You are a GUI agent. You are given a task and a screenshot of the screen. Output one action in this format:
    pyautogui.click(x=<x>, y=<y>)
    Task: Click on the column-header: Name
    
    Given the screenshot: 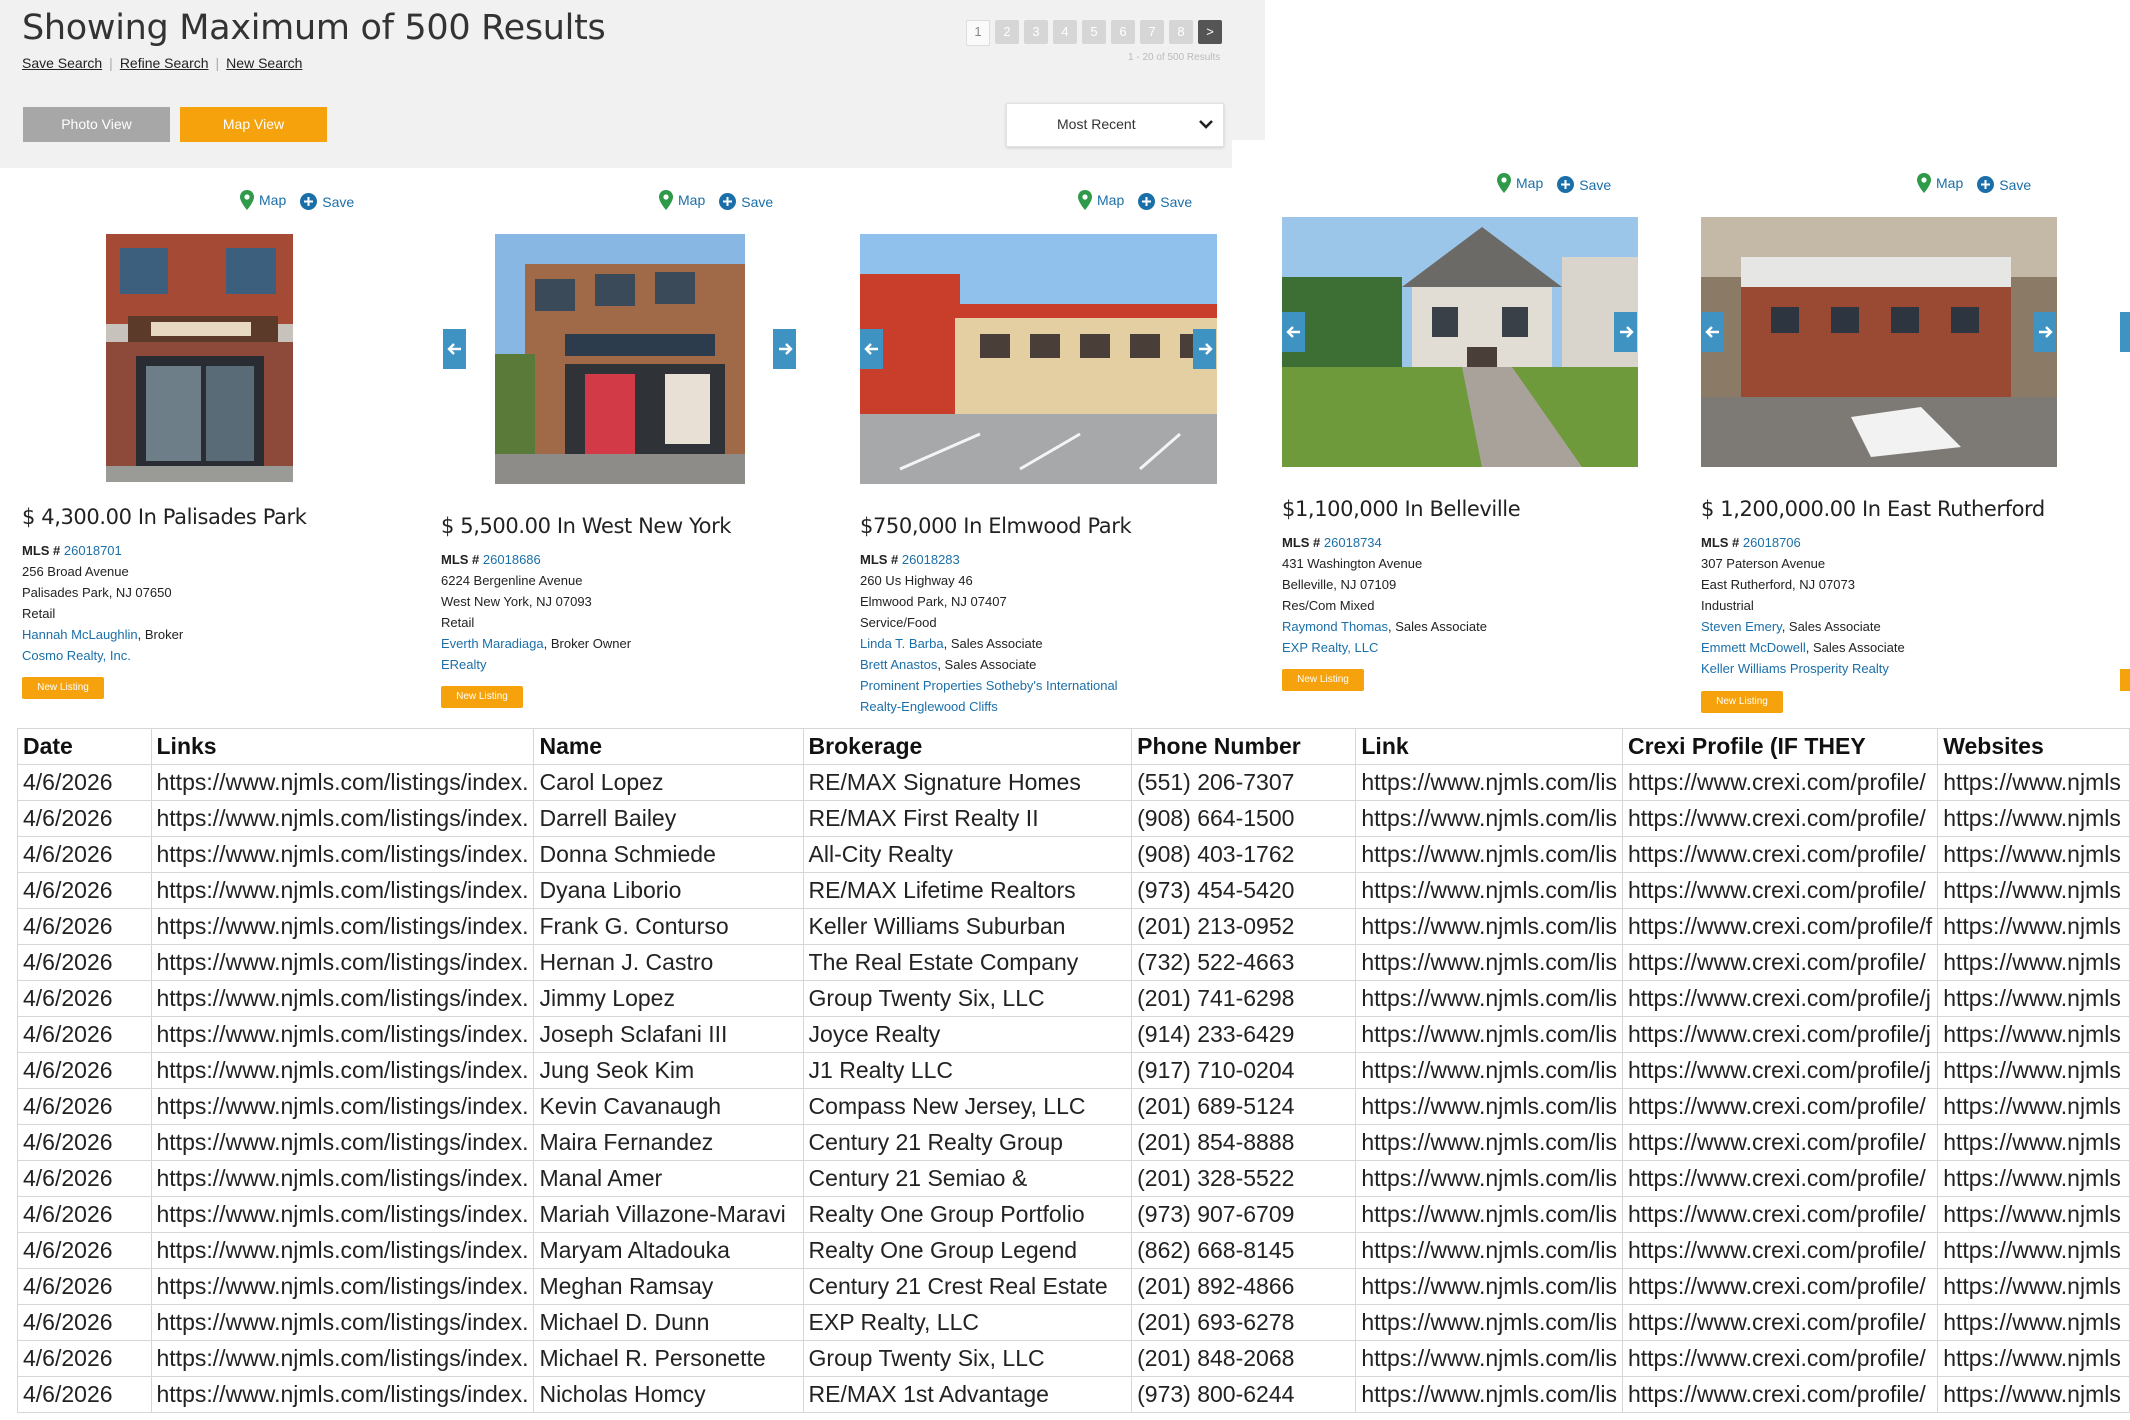 What is the action you would take?
    pyautogui.click(x=668, y=746)
    